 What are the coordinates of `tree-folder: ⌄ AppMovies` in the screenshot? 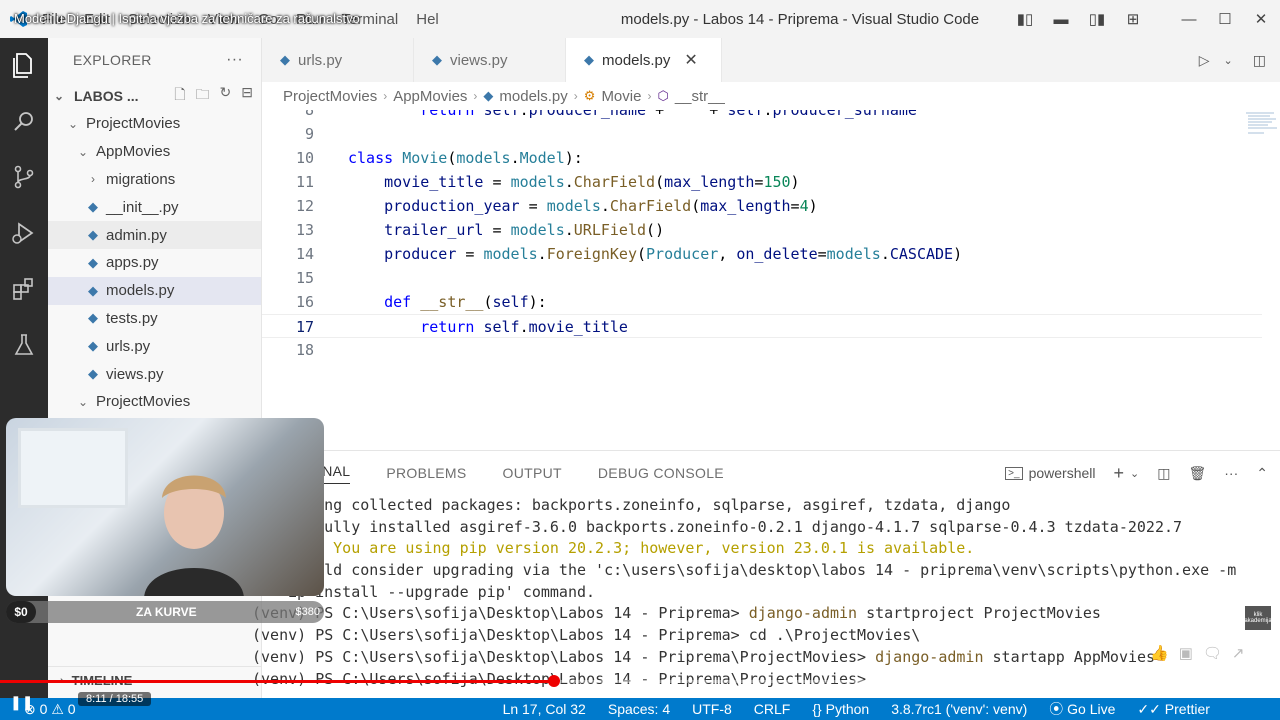 It's located at (154, 152).